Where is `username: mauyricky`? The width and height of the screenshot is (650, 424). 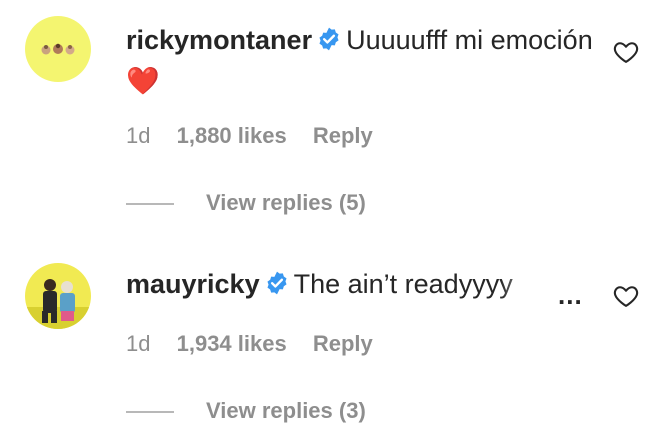
username: mauyricky is located at coordinates (193, 284).